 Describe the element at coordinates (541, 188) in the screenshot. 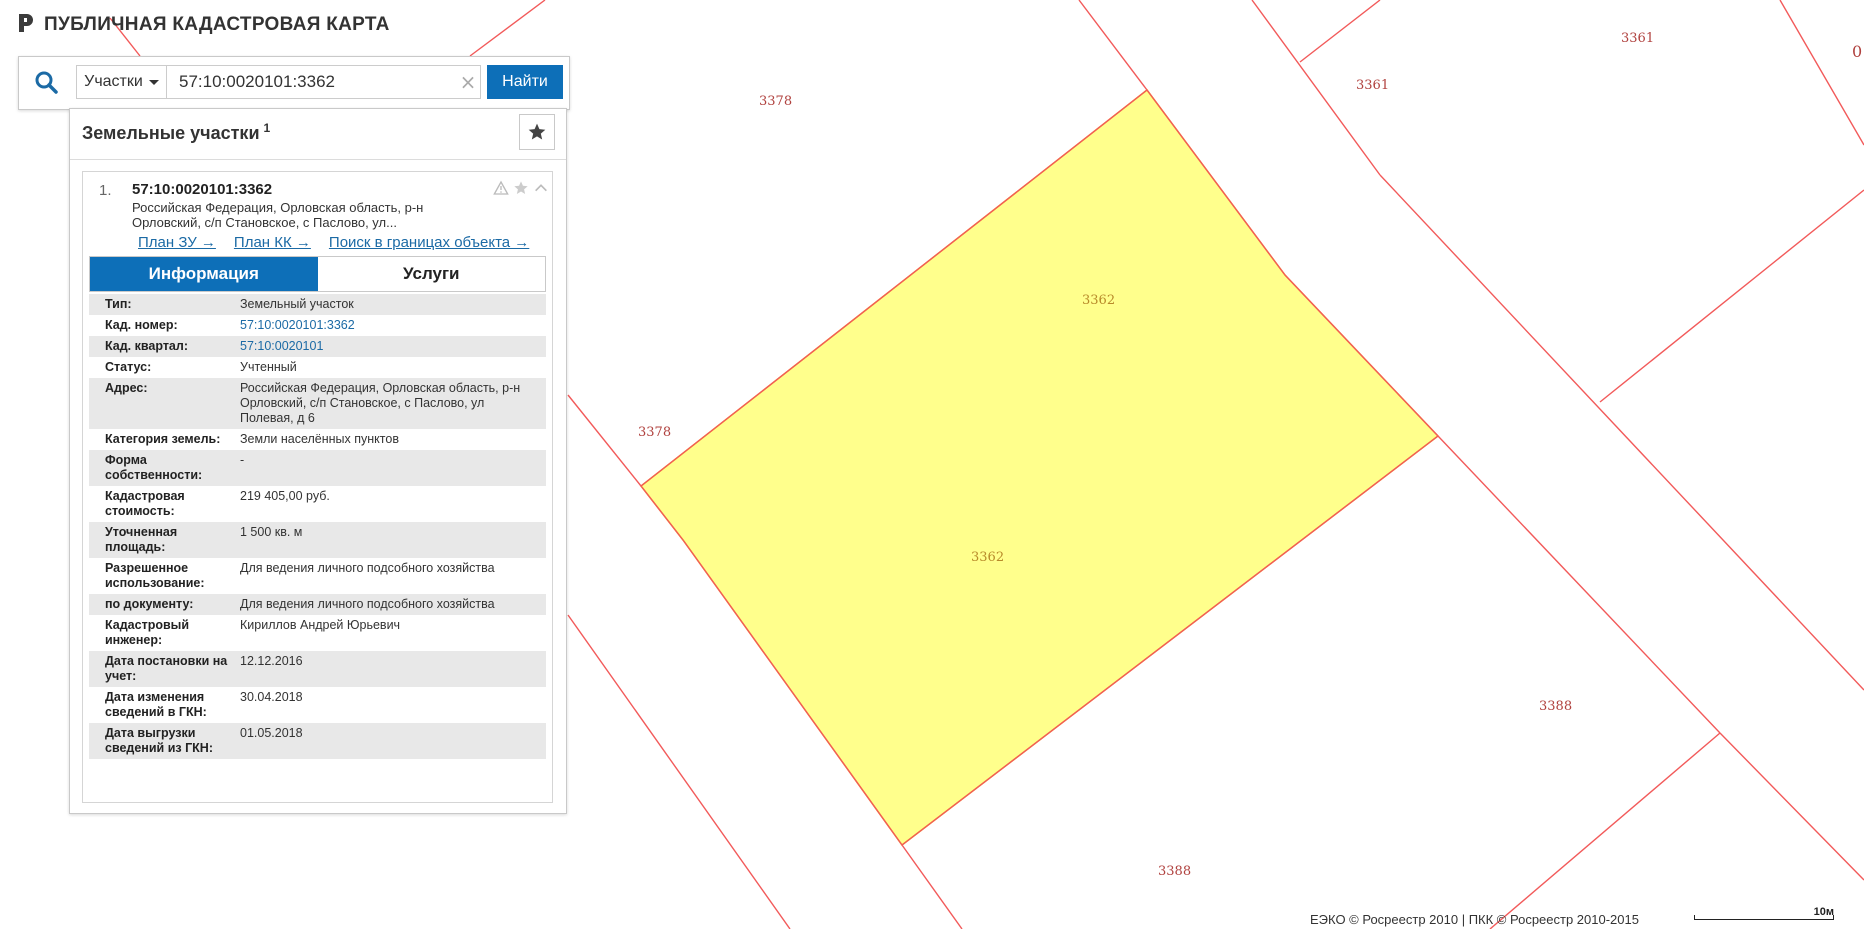

I see `chevron-up-icon` at that location.